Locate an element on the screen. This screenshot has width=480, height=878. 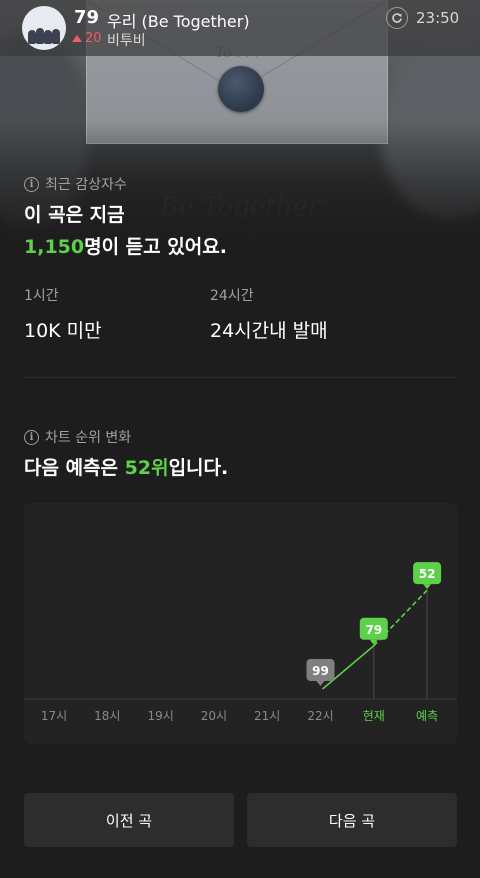
x-tick-label: 21시 is located at coordinates (267, 716).